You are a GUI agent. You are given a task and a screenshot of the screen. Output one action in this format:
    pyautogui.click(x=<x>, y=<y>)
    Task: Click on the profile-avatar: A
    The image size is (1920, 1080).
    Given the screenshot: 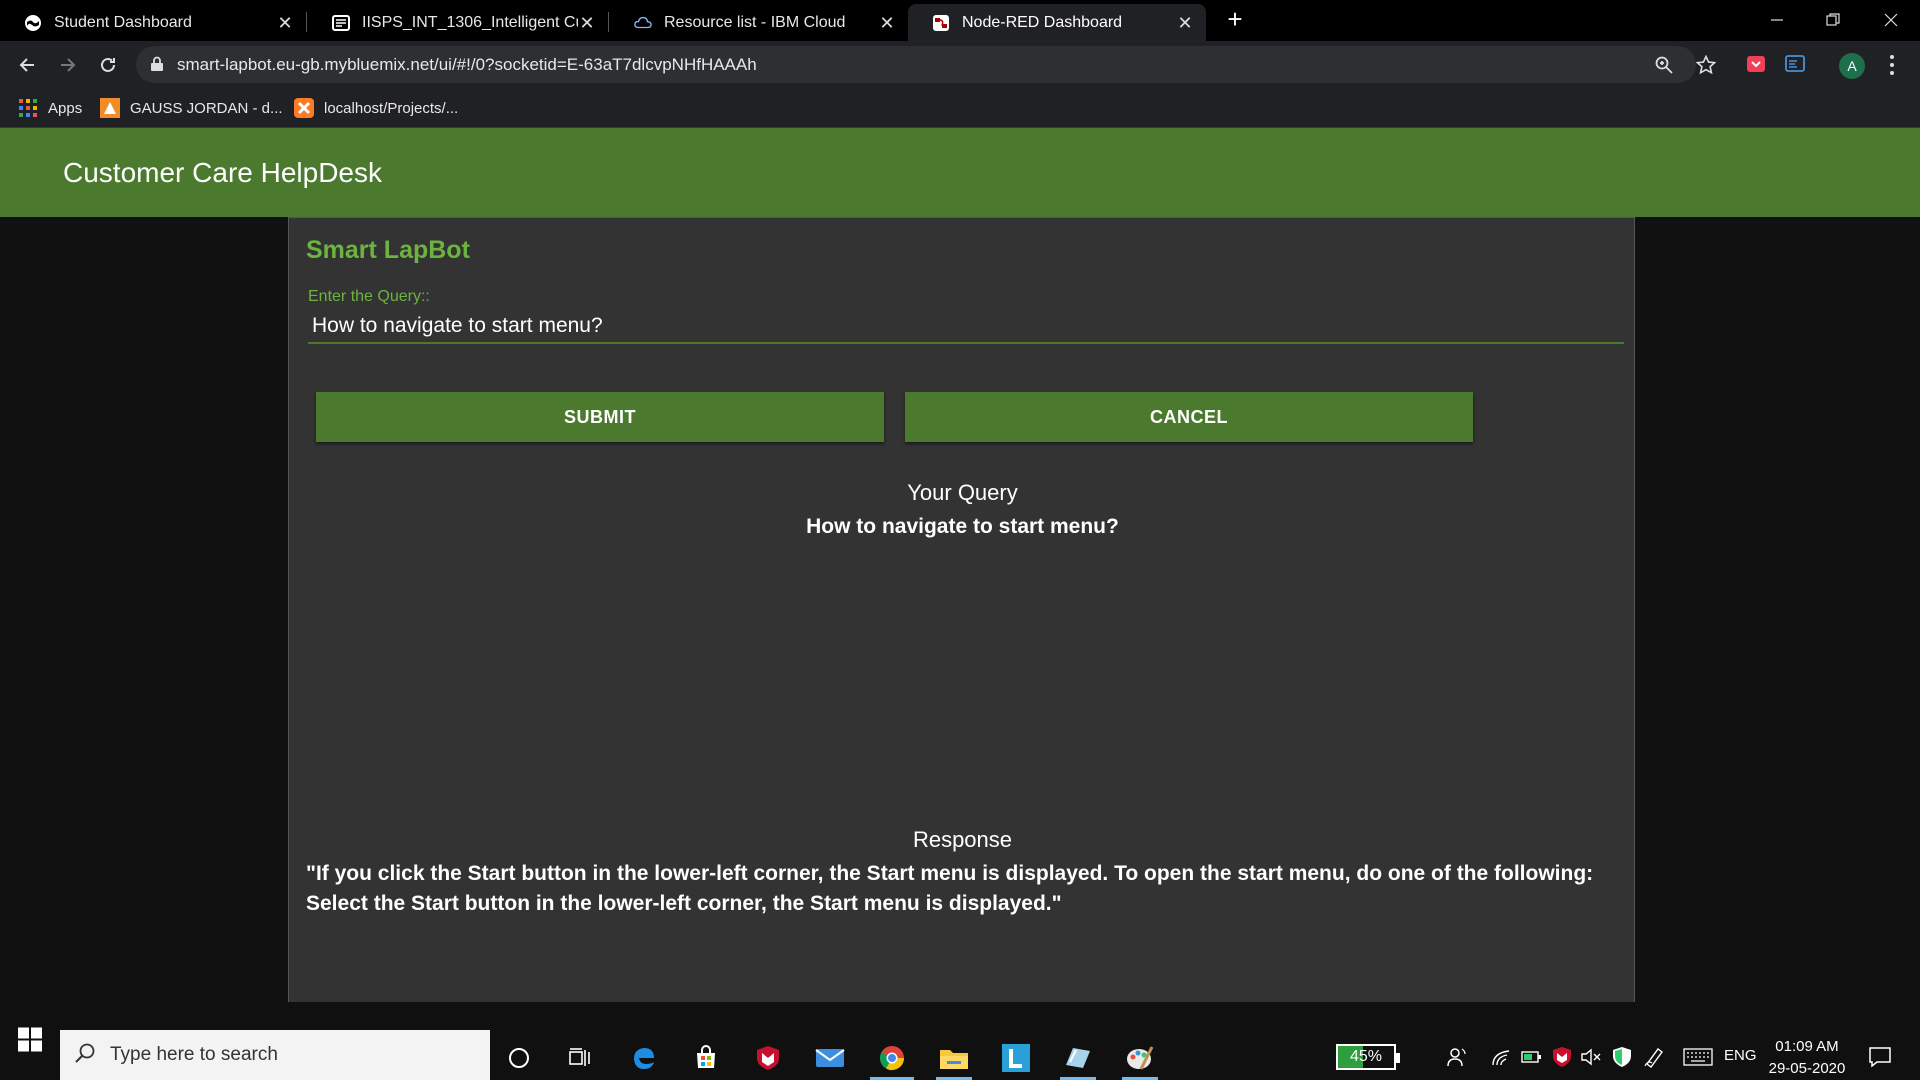 What is the action you would take?
    pyautogui.click(x=1852, y=66)
    